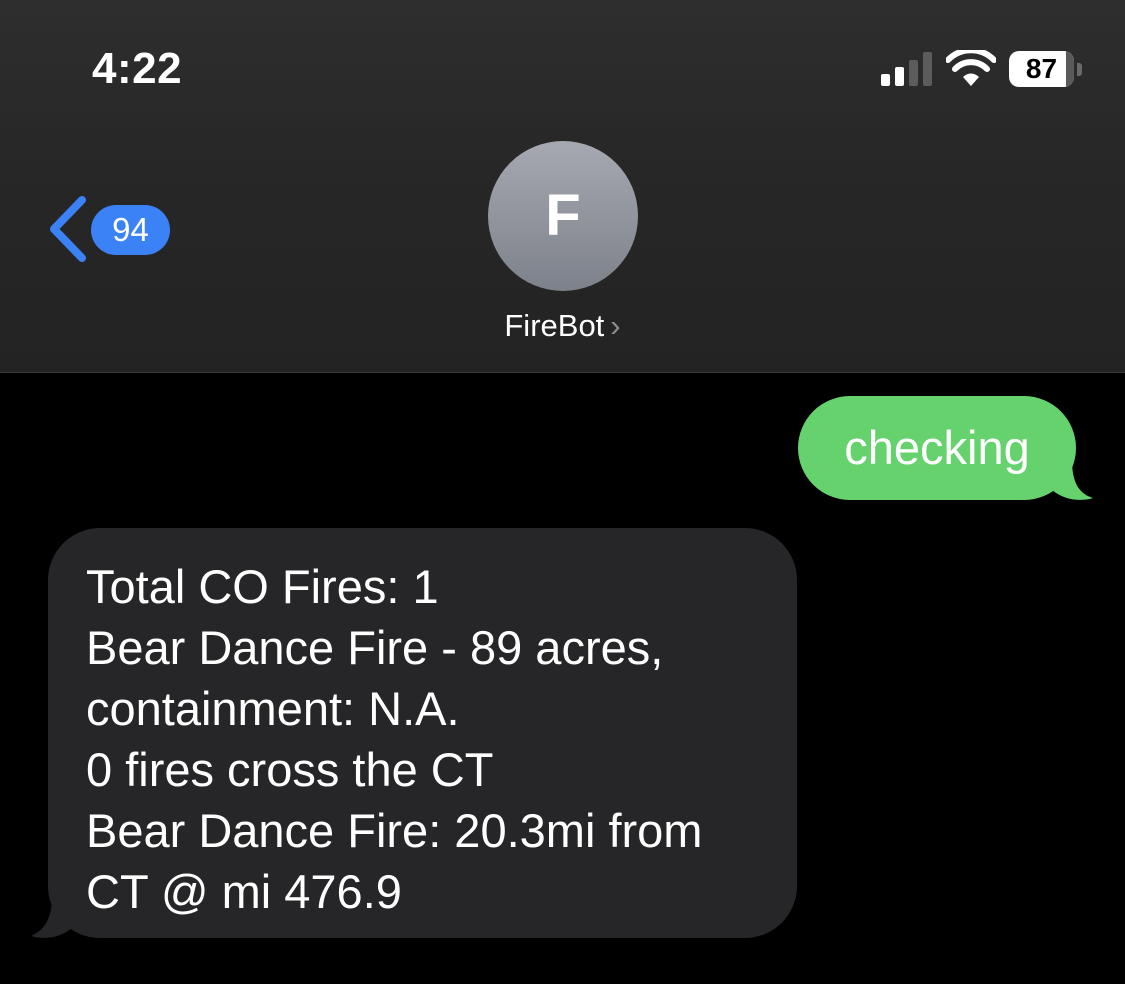 The width and height of the screenshot is (1125, 984). What do you see at coordinates (68, 229) in the screenshot?
I see `chevron-left-icon` at bounding box center [68, 229].